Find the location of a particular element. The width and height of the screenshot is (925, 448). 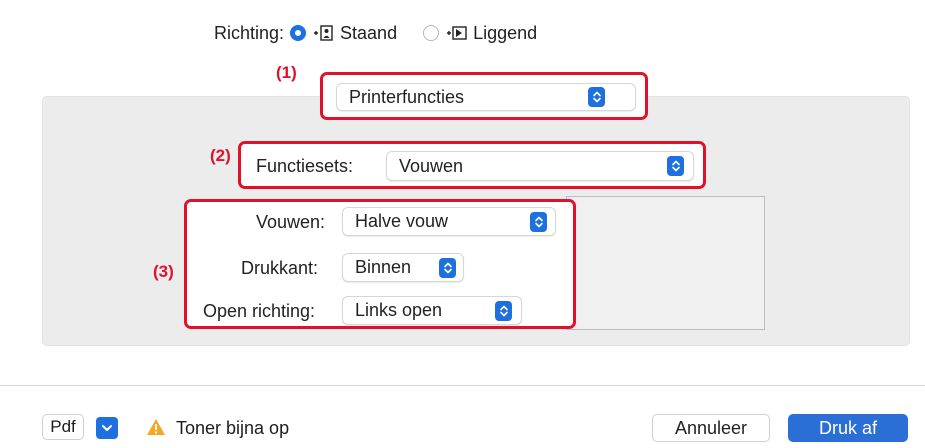

portrait-orientation-icon is located at coordinates (323, 33).